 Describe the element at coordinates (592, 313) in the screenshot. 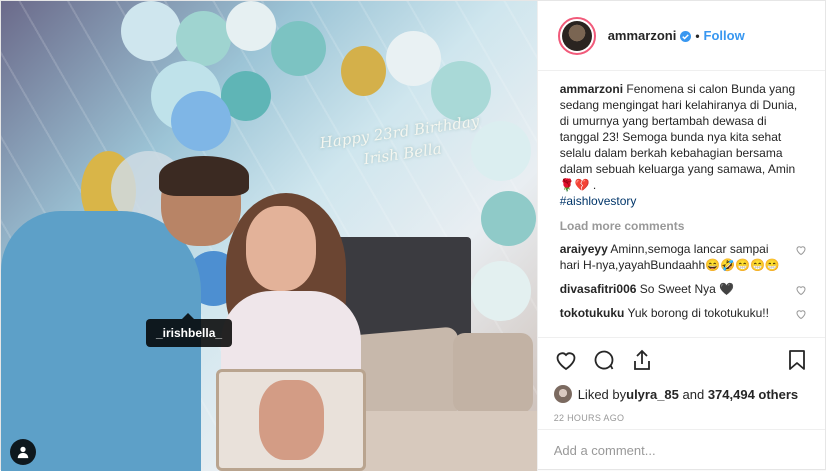

I see `comment-username: tokotukuku` at that location.